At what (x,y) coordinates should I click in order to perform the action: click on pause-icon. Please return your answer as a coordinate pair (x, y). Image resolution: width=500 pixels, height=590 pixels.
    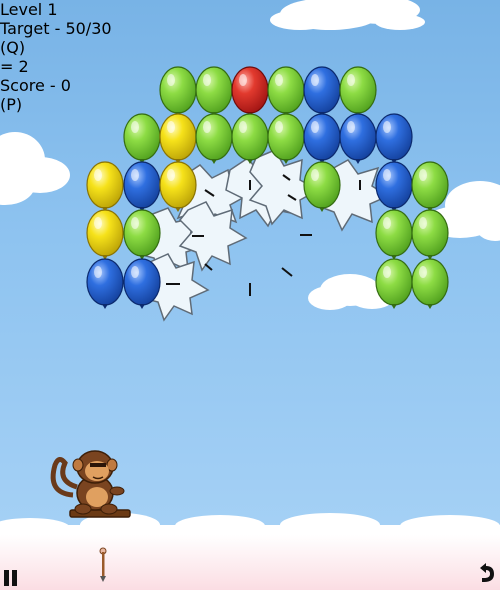
    Looking at the image, I should click on (11, 578).